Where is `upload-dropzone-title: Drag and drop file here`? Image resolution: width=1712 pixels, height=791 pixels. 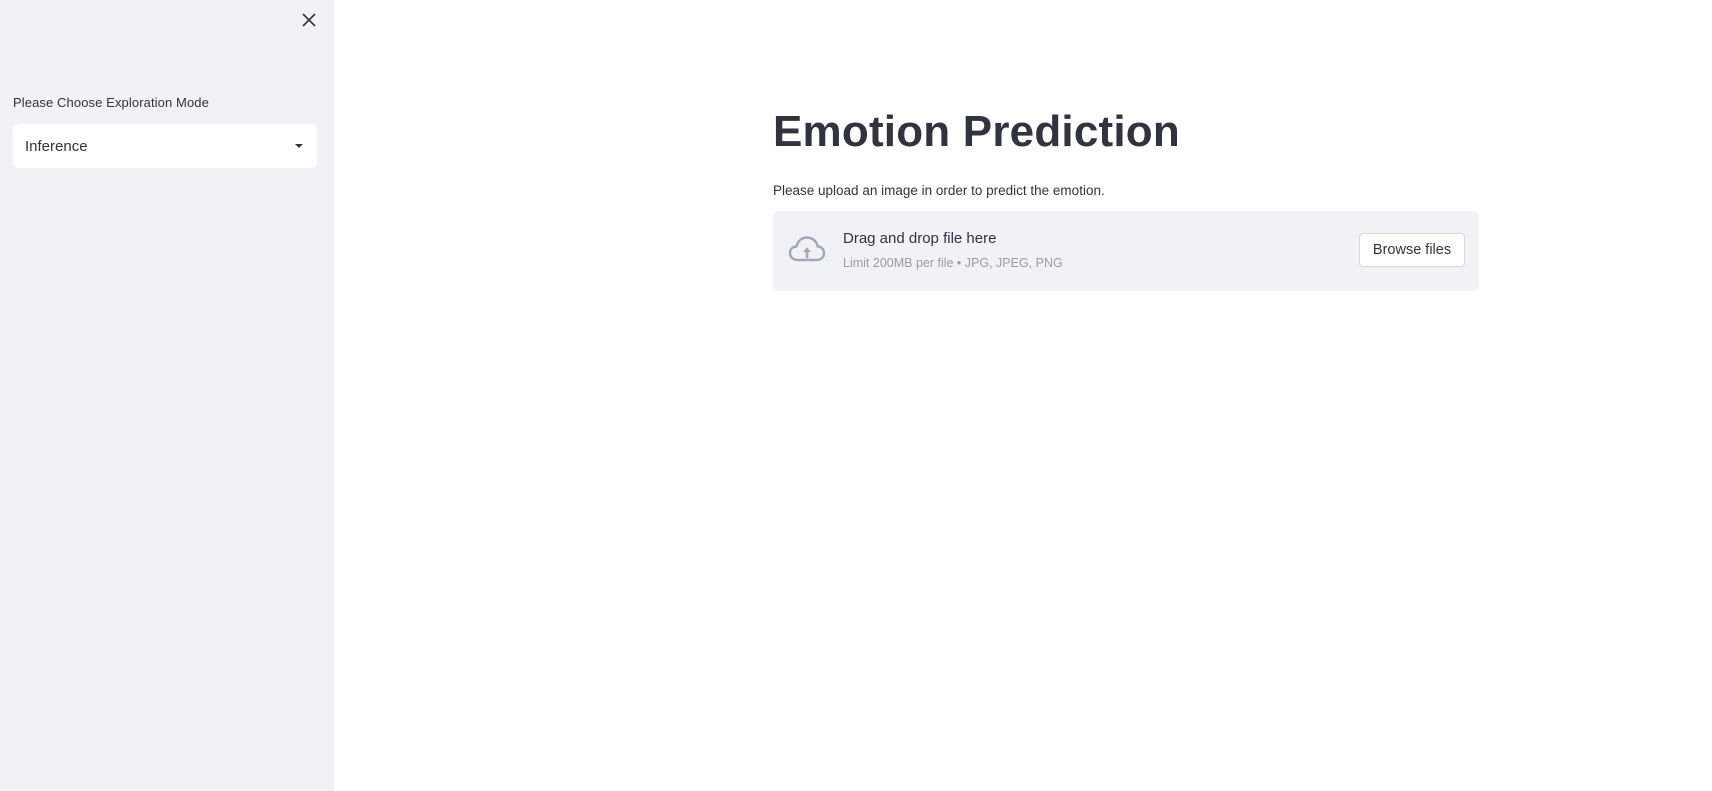
upload-dropzone-title: Drag and drop file here is located at coordinates (920, 238).